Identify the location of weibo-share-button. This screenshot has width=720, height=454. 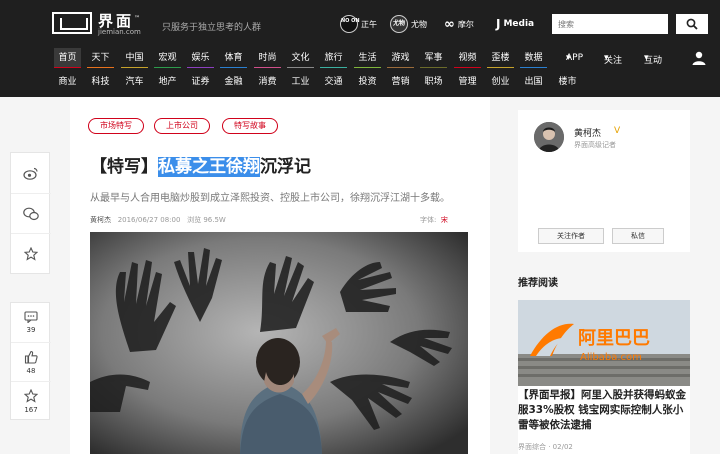
(31, 173).